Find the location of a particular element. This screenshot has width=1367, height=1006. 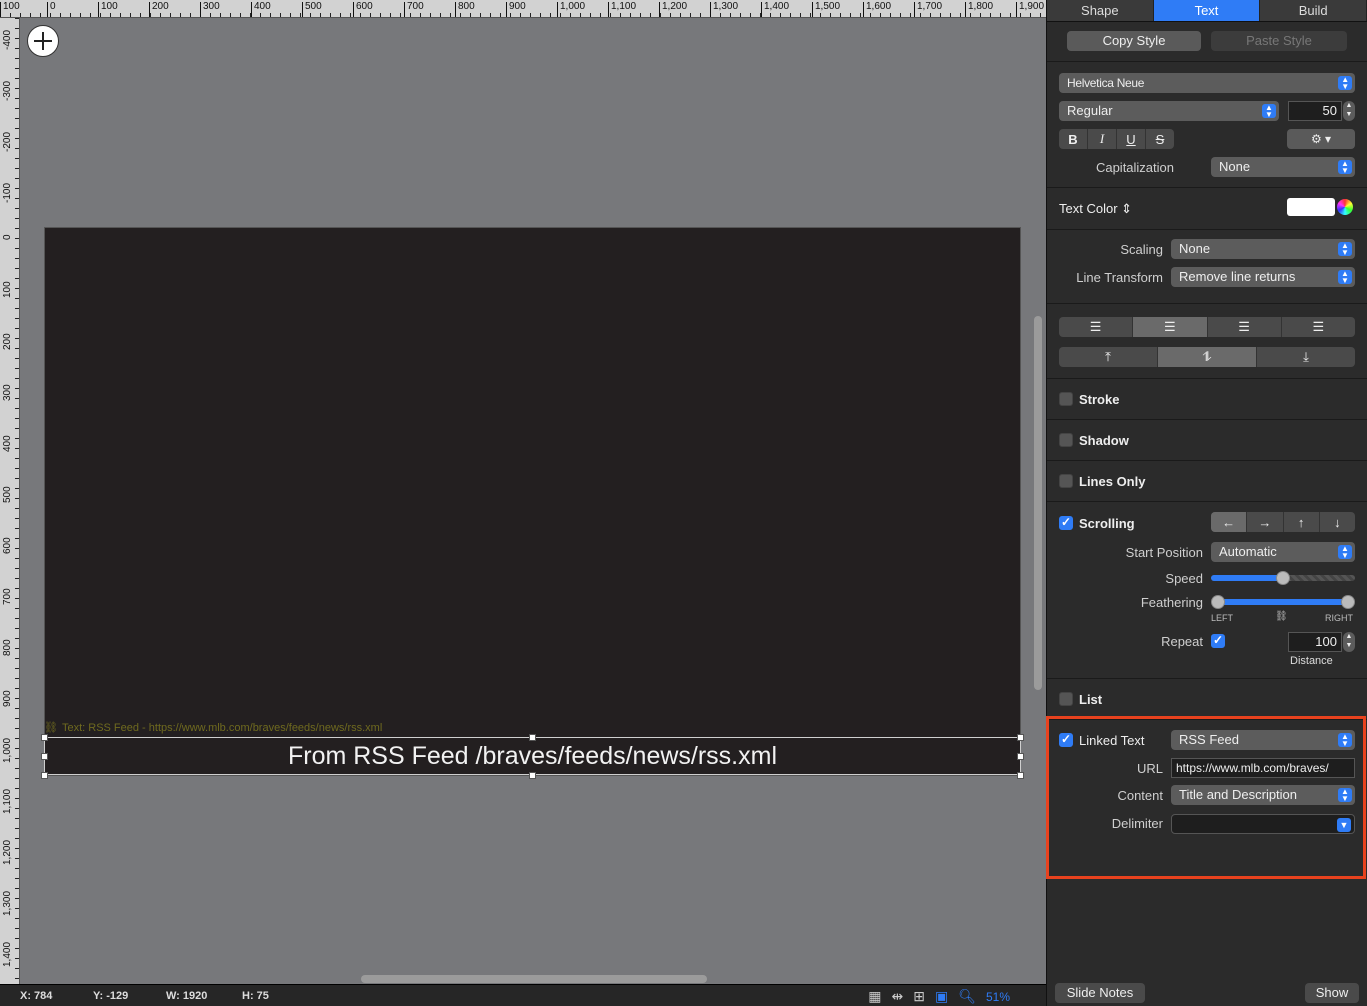

text-object-content: From RSS Feed /braves/feeds/news/rss.xml is located at coordinates (532, 755).